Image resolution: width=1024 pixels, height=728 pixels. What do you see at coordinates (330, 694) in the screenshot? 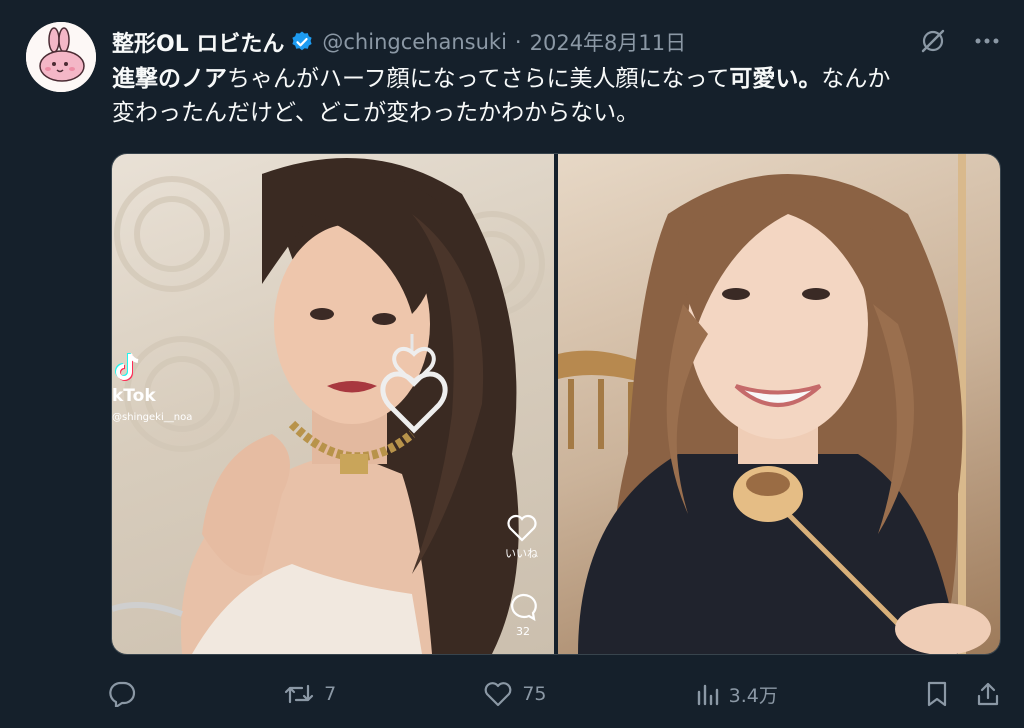
I see `retweet-count: 7` at bounding box center [330, 694].